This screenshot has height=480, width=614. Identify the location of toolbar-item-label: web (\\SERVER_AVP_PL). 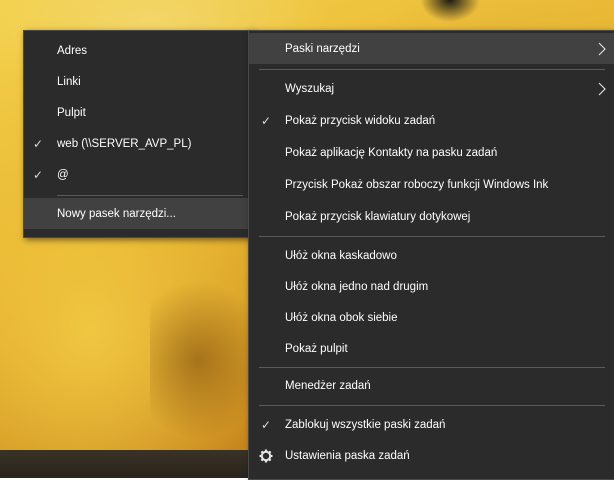
(124, 143).